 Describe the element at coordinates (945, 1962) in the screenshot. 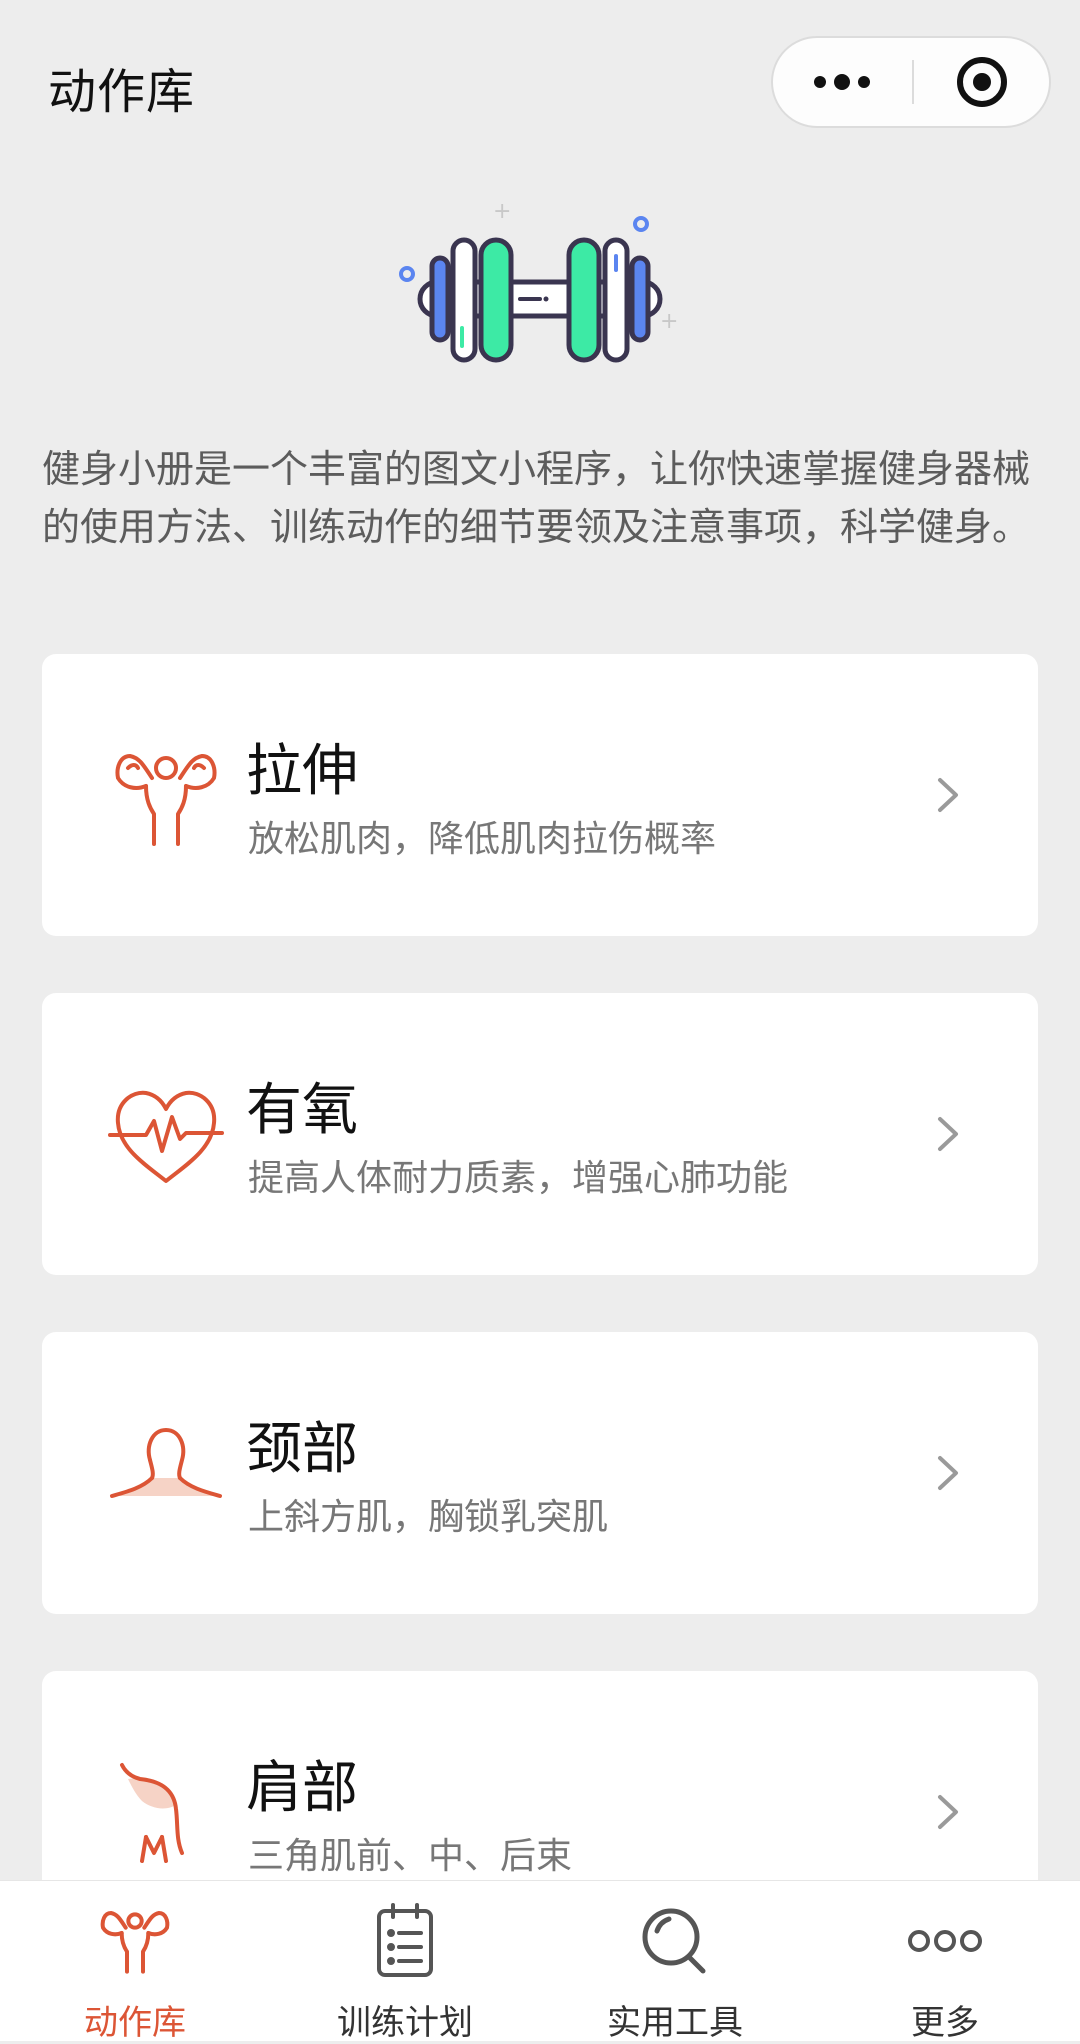

I see `tab-more: 更多` at that location.